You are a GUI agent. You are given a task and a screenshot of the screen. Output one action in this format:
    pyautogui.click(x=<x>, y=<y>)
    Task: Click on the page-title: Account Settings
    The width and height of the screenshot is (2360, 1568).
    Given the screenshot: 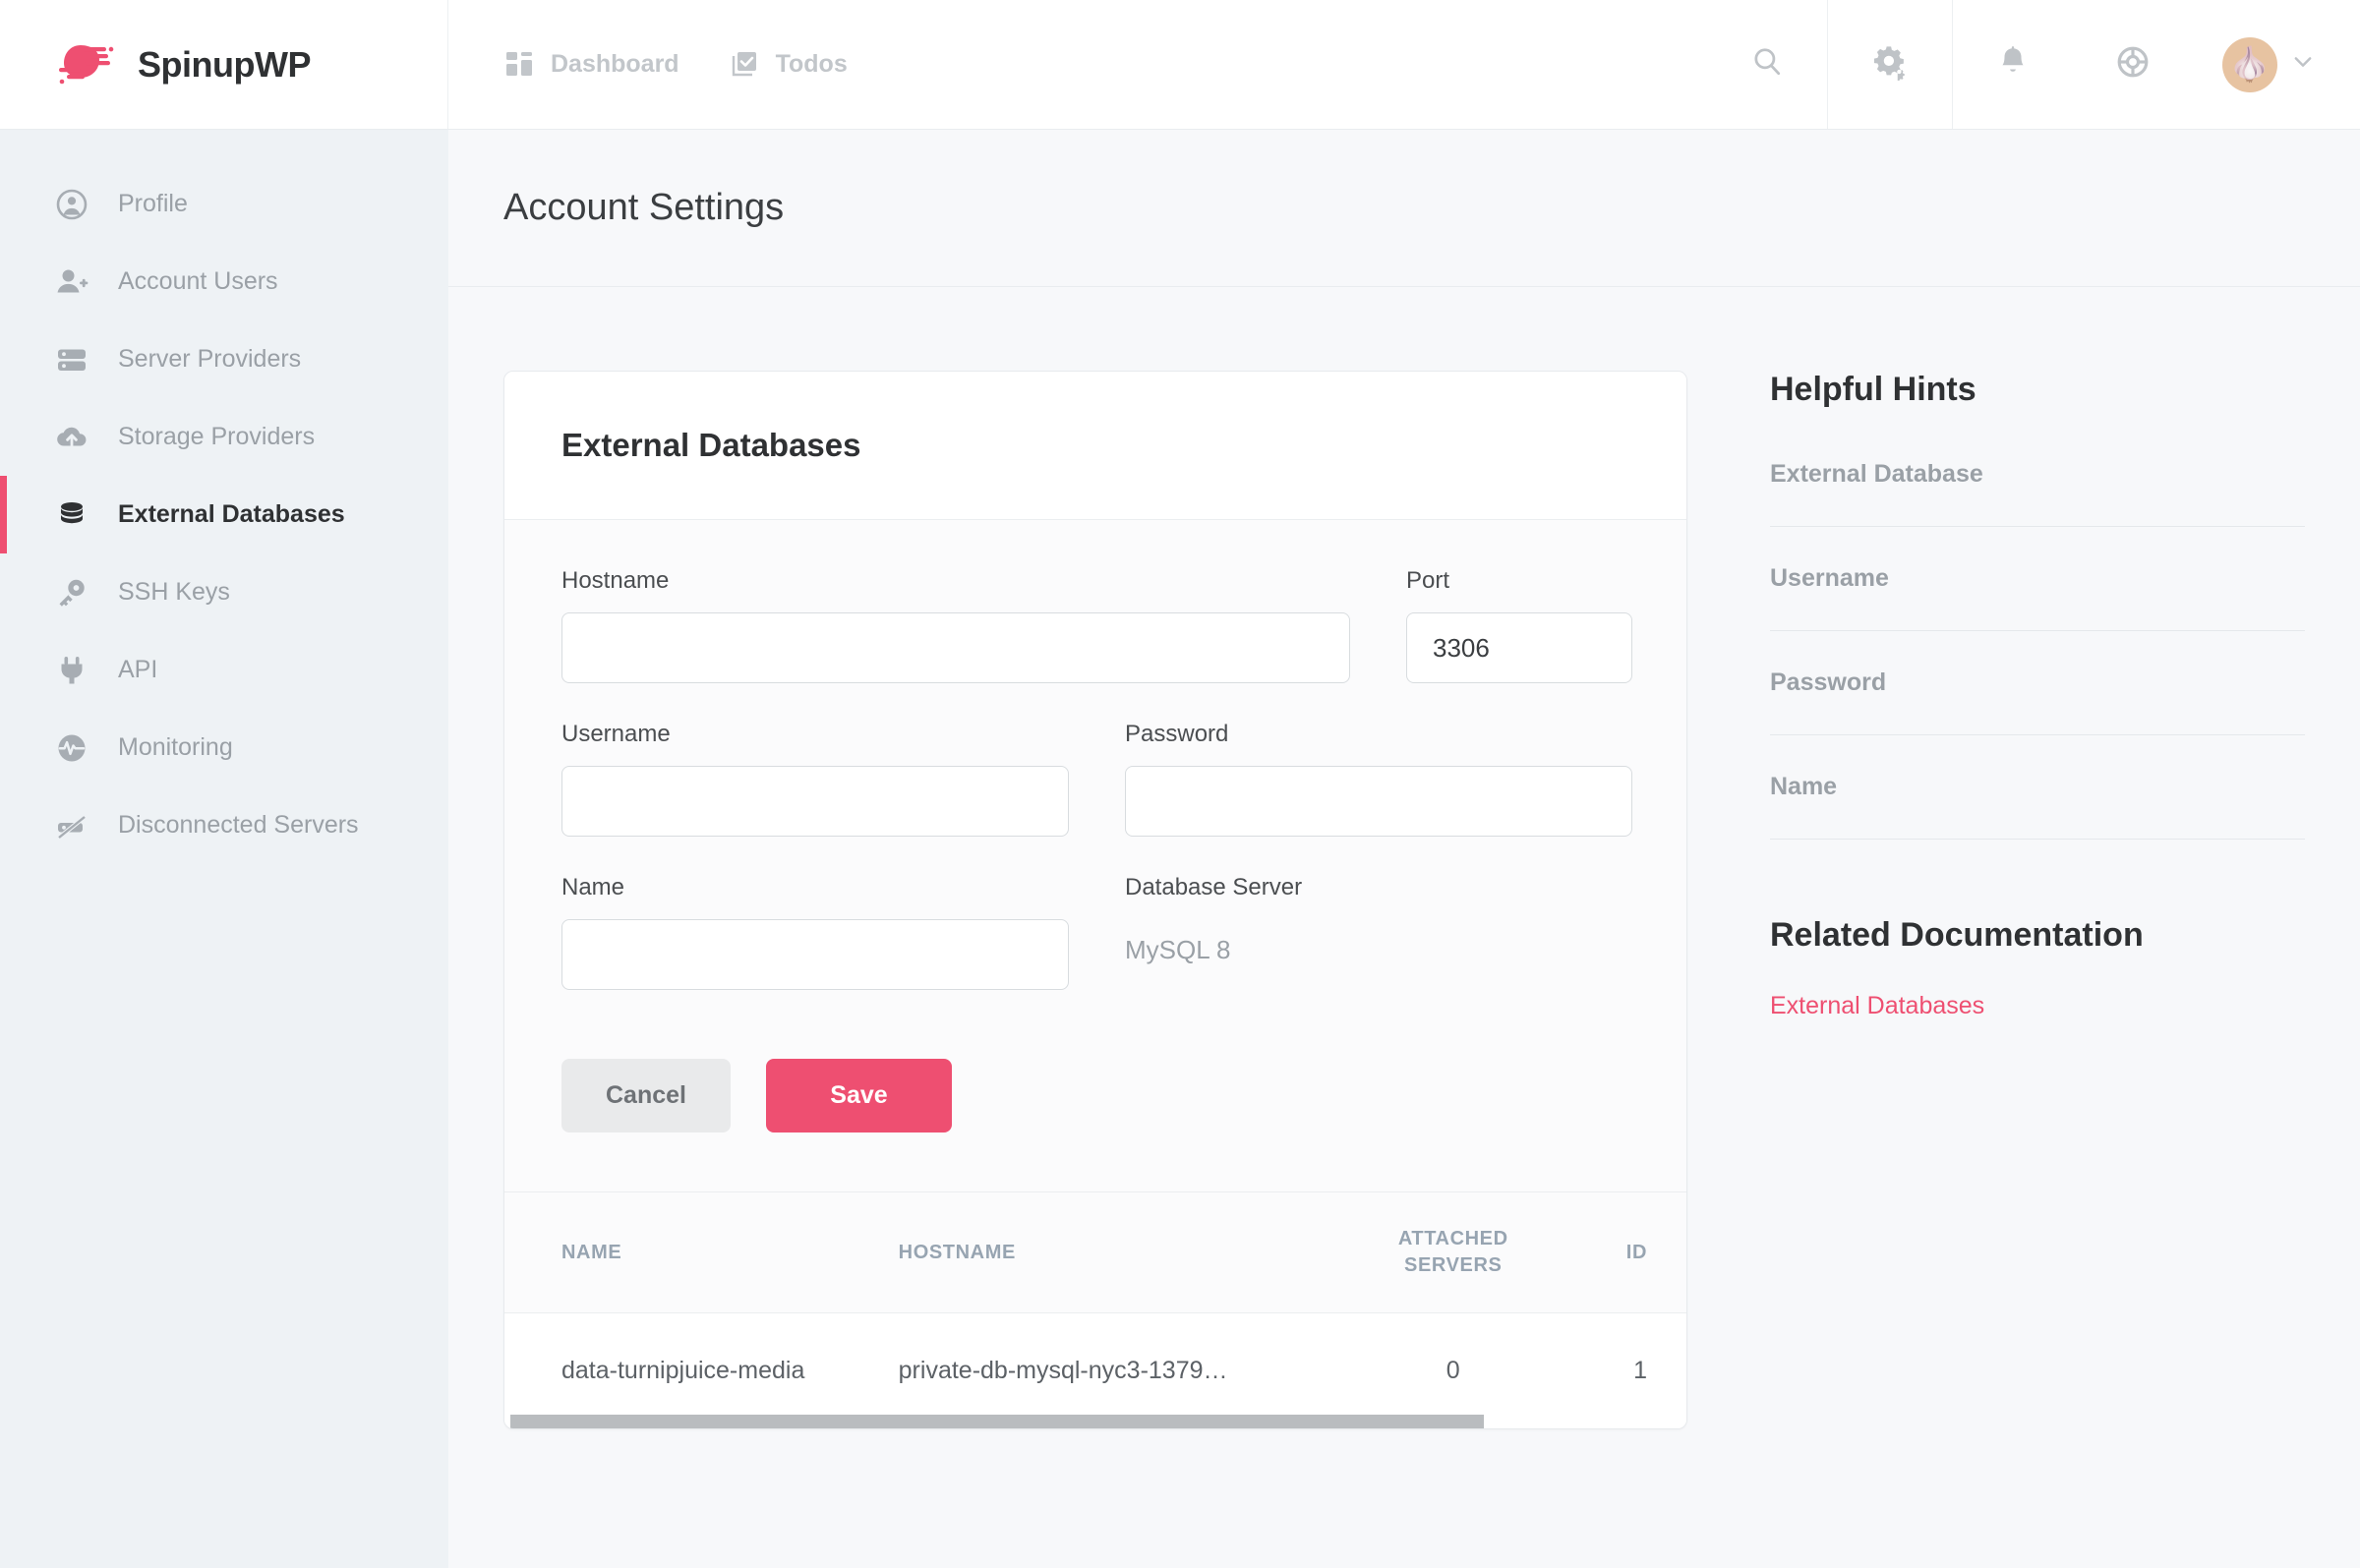 What is the action you would take?
    pyautogui.click(x=644, y=208)
    